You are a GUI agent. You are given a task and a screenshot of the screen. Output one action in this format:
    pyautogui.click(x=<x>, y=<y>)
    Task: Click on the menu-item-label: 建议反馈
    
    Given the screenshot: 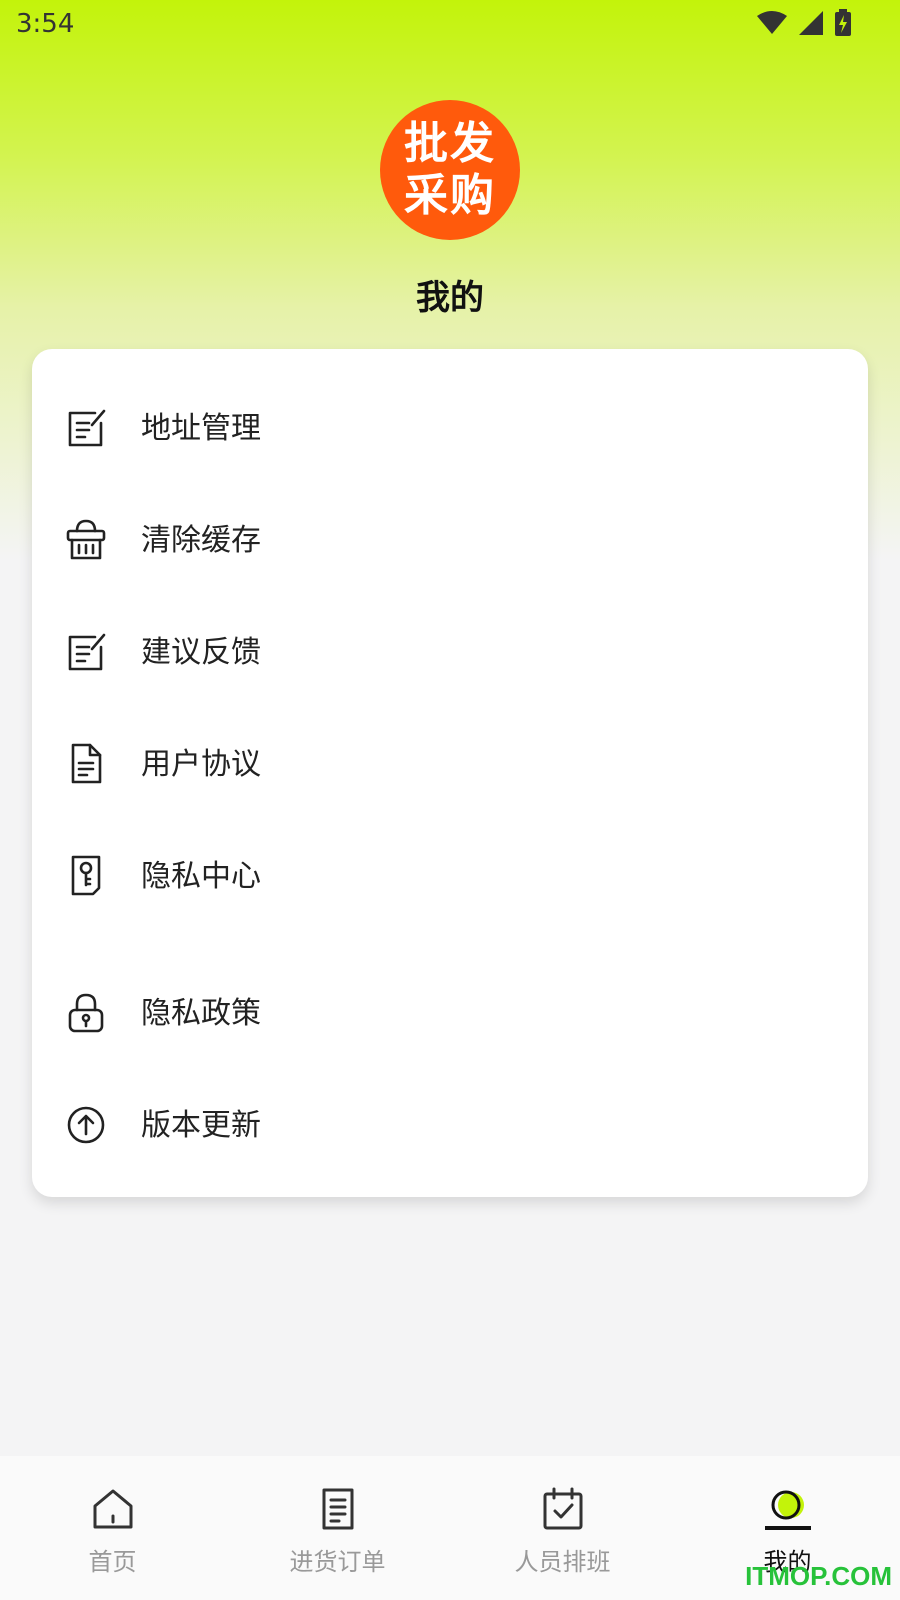 What is the action you would take?
    pyautogui.click(x=201, y=652)
    